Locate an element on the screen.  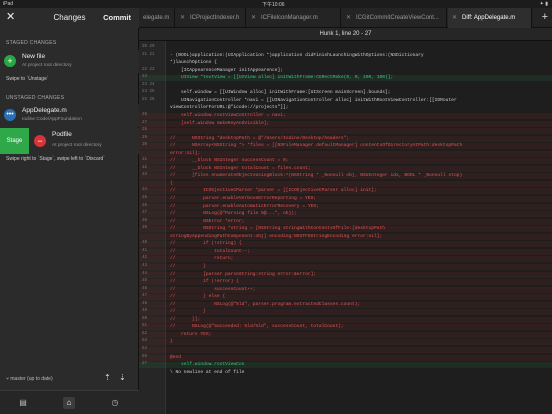
code-text: *)launchOptions { is located at coordinates (193, 63).